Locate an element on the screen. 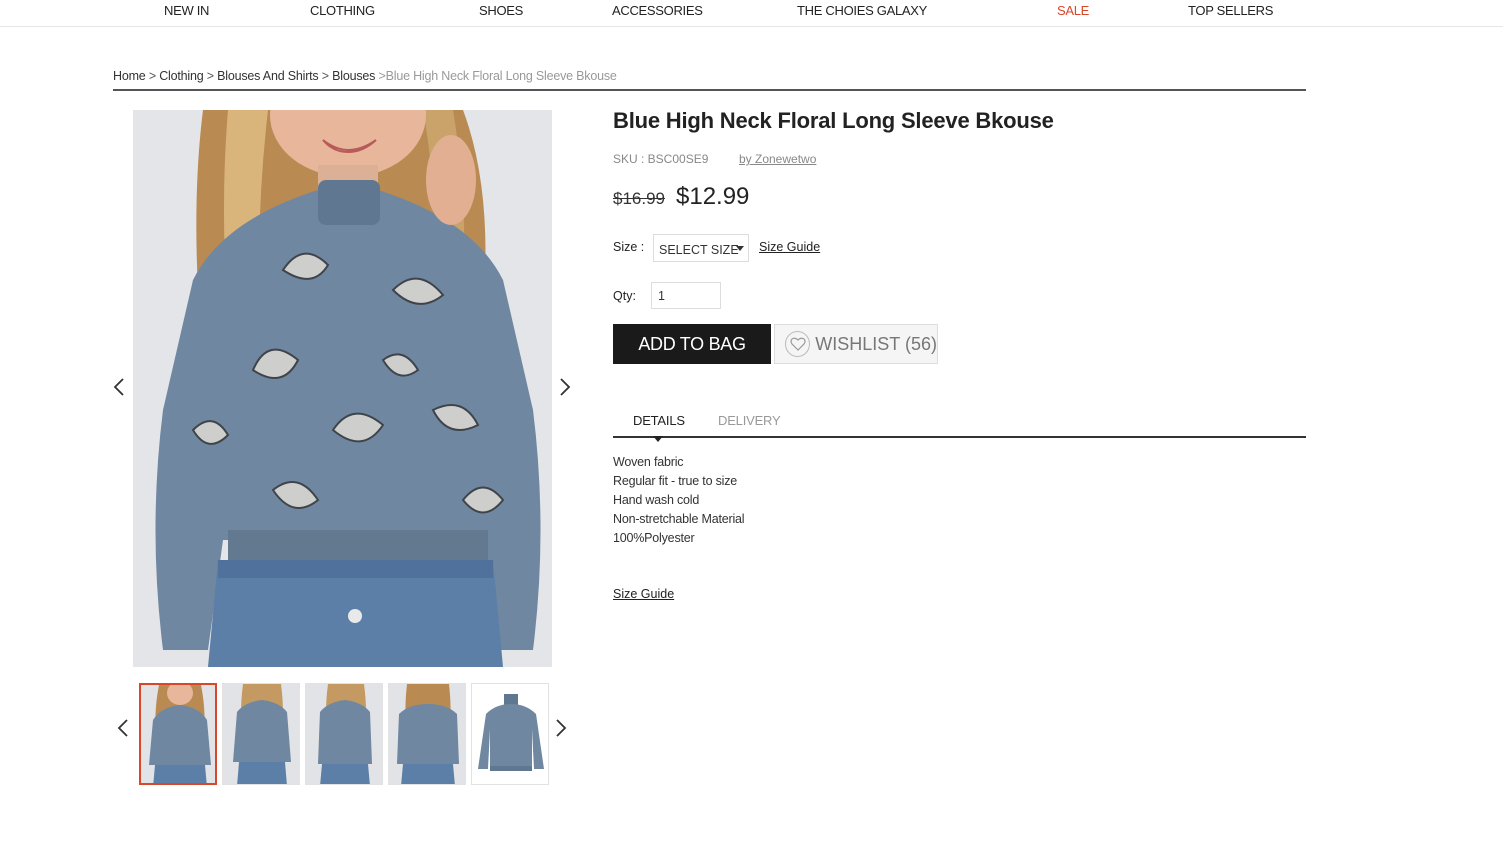 This screenshot has width=1503, height=856. size-label: Size : is located at coordinates (629, 247).